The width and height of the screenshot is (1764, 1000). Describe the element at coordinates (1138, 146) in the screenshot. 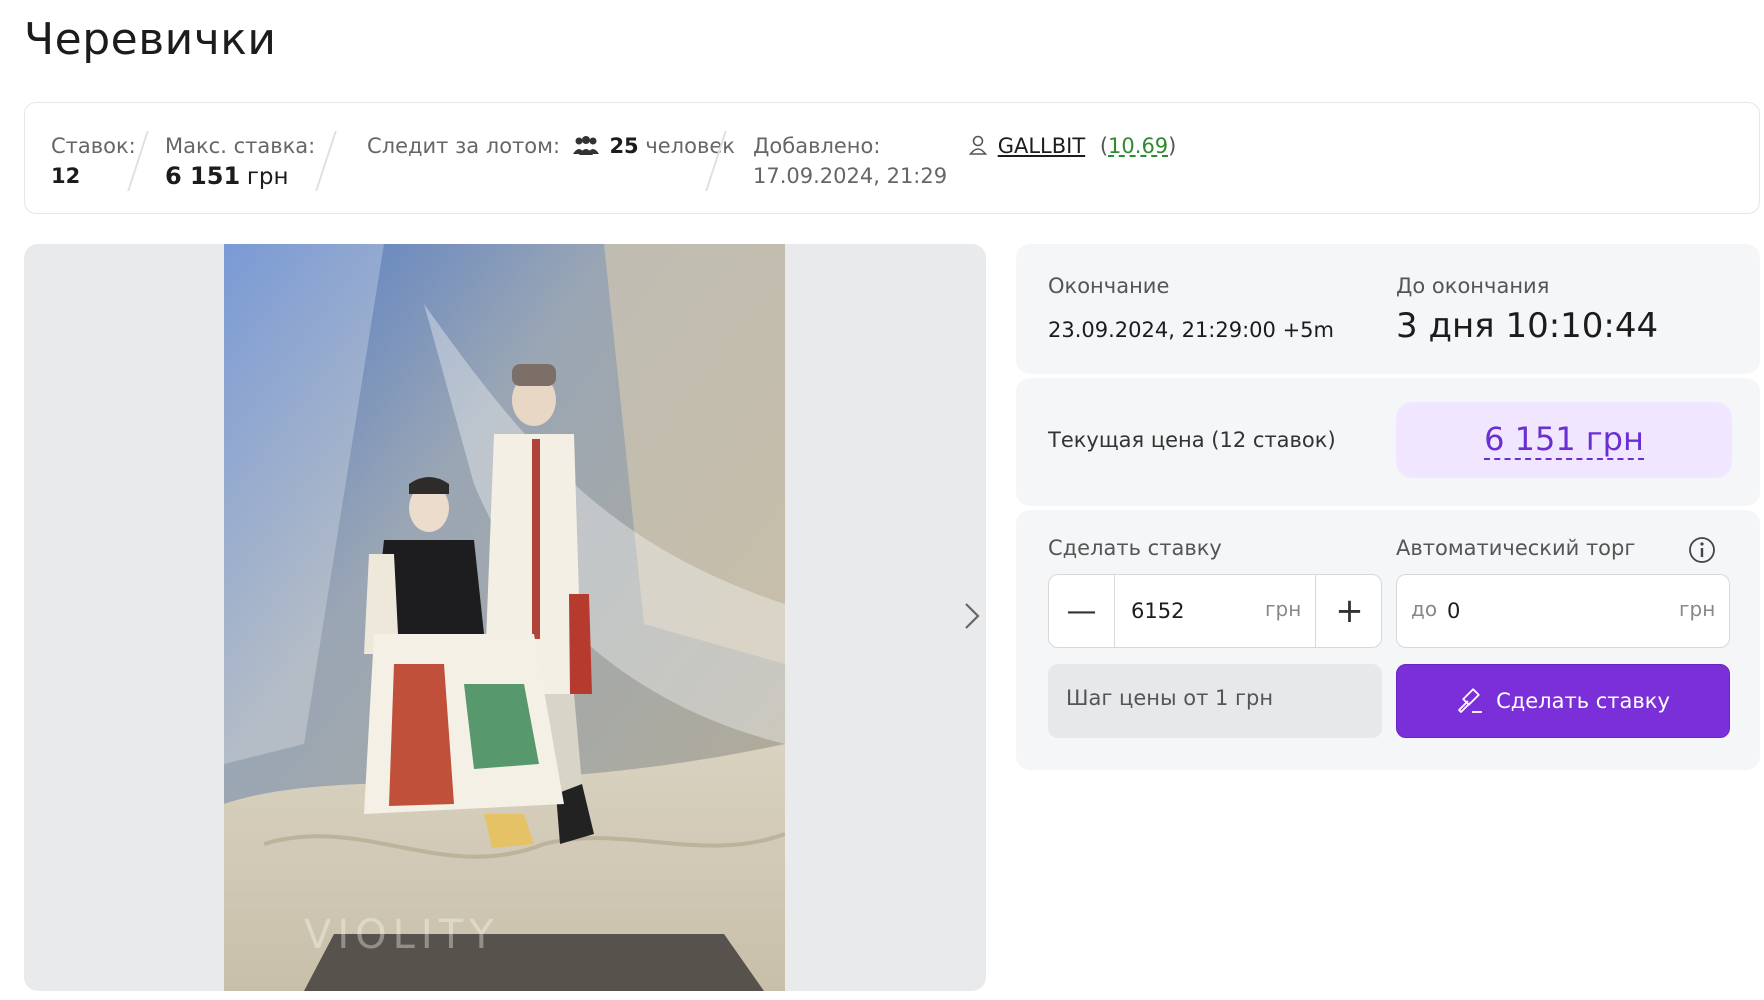

I see `seller-rating-link: 10.69` at that location.